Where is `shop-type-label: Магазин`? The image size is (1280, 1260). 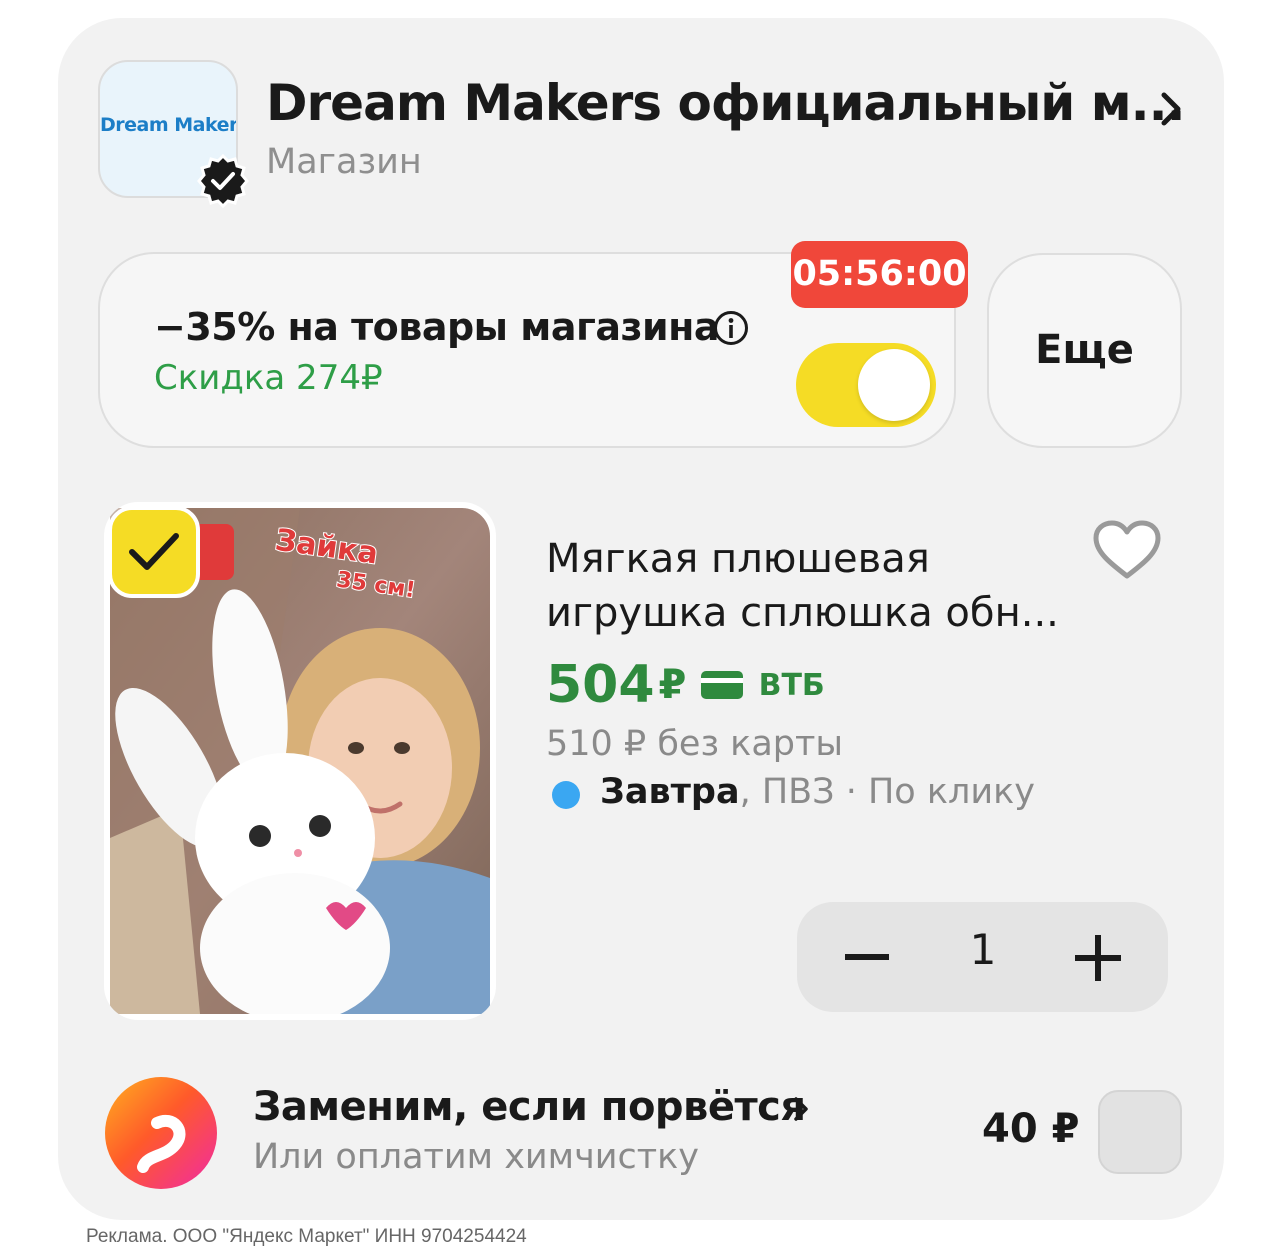 shop-type-label: Магазин is located at coordinates (344, 162).